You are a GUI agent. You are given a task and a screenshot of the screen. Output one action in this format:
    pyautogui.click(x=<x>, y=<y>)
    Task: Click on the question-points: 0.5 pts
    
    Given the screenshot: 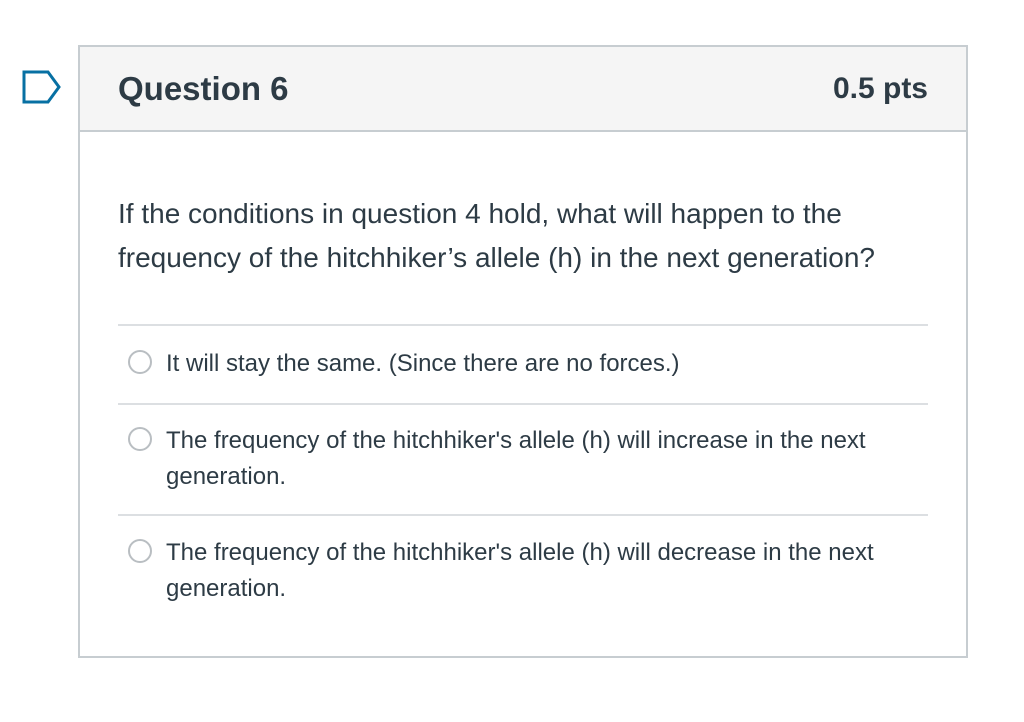 What is the action you would take?
    pyautogui.click(x=880, y=88)
    